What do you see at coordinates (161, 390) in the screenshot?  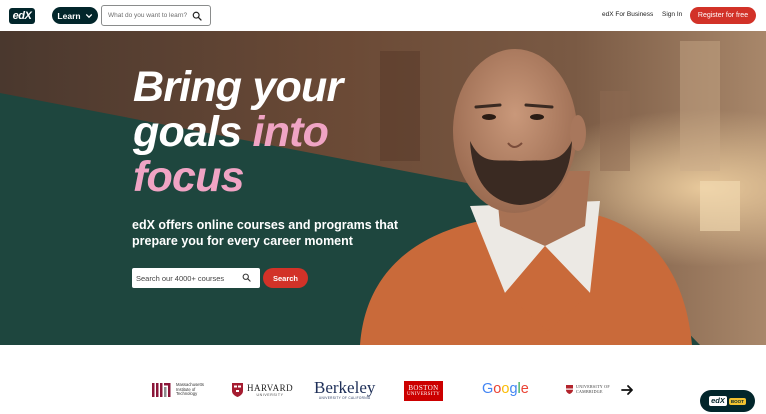 I see `mit-mark-icon` at bounding box center [161, 390].